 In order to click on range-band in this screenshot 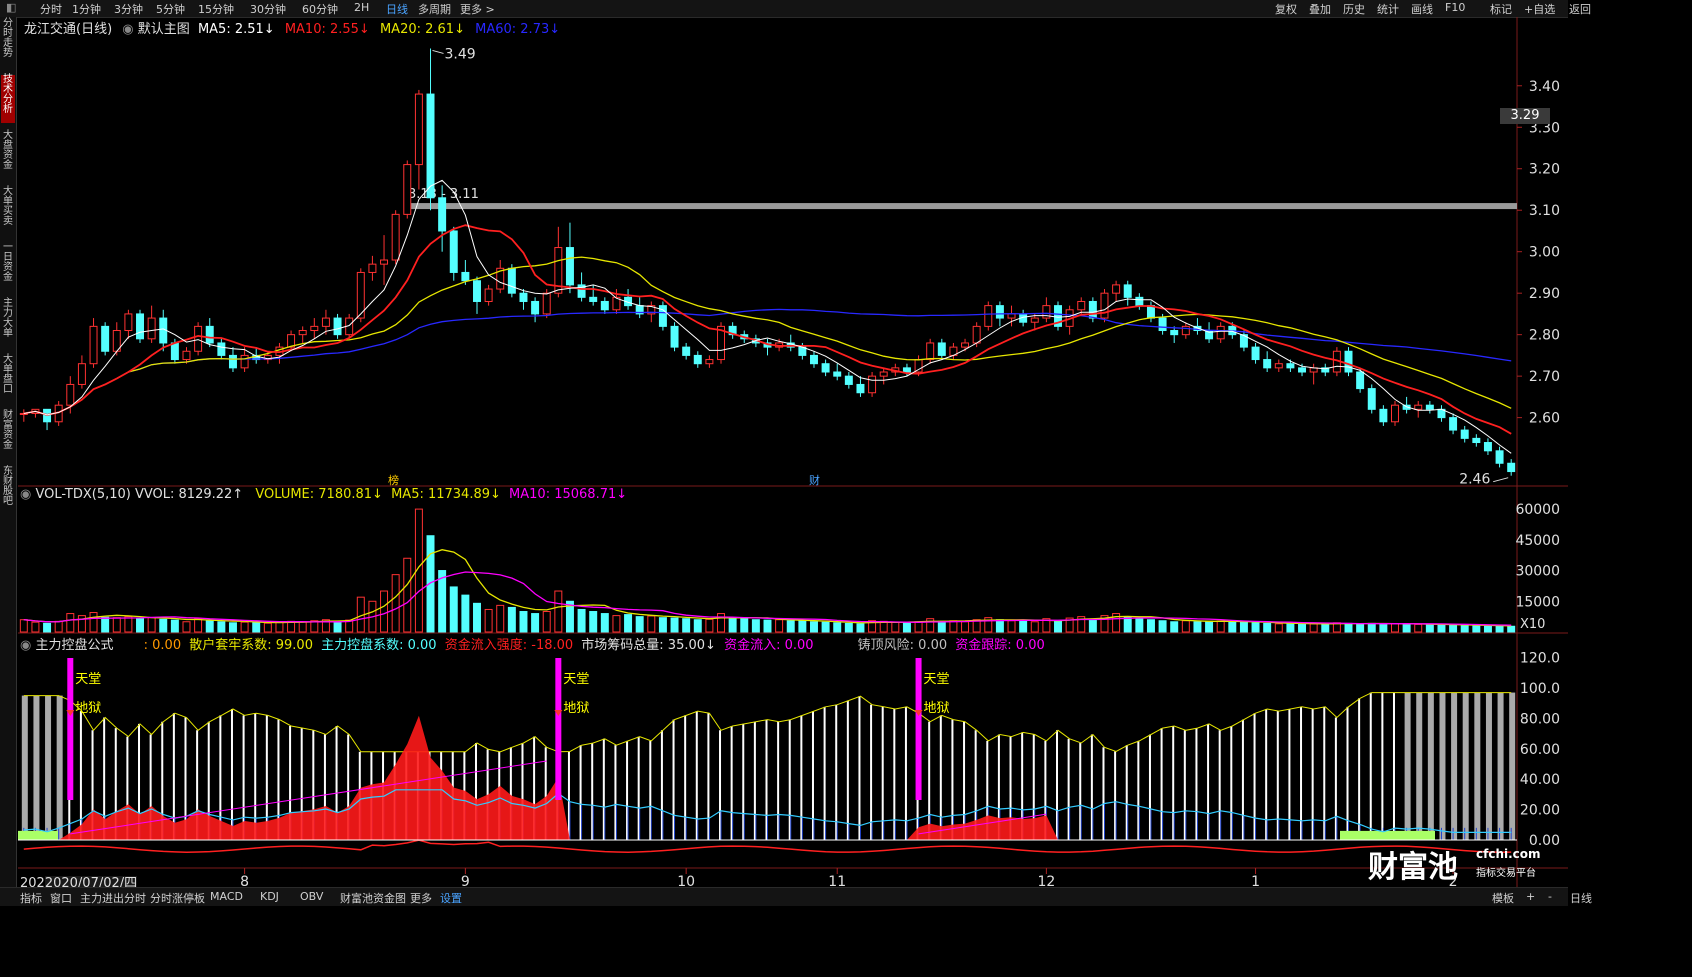, I will do `click(961, 206)`.